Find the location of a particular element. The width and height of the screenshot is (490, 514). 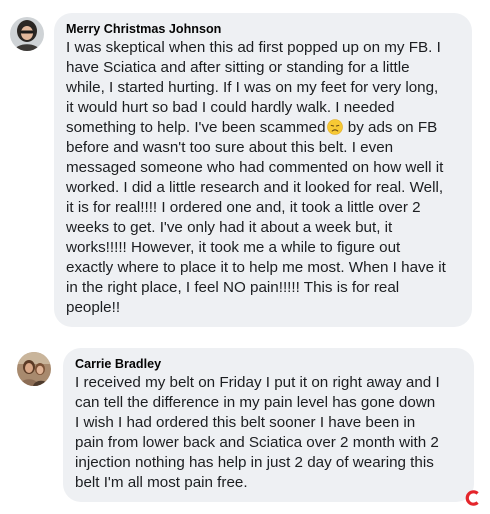

comment-author: Merry Christmas Johnson is located at coordinates (263, 29).